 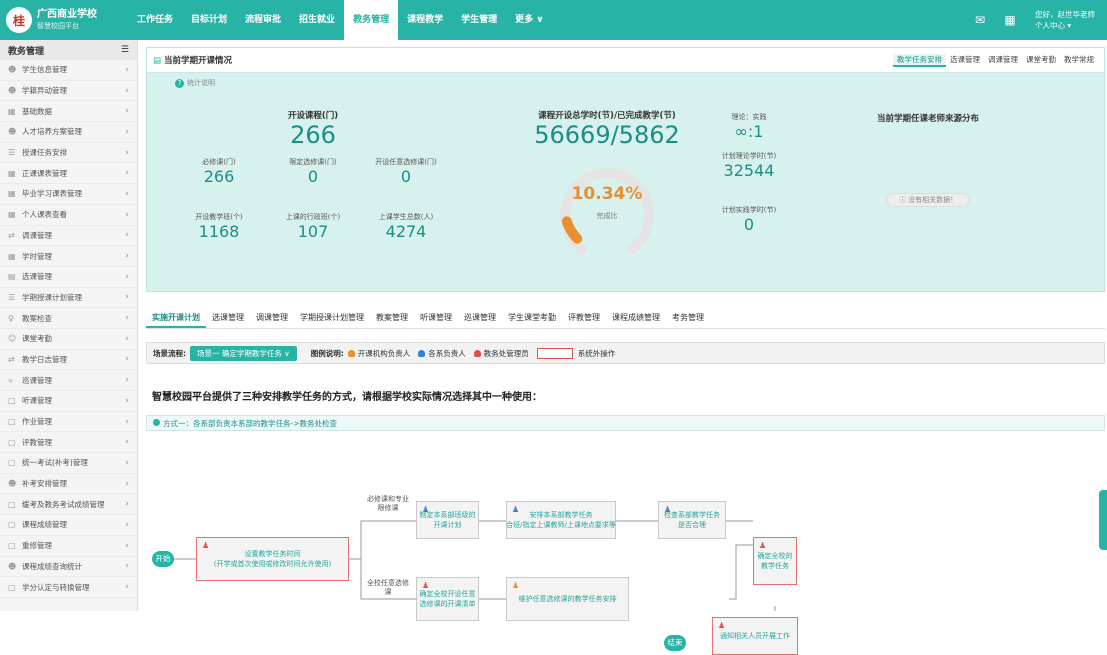 What do you see at coordinates (68, 360) in the screenshot?
I see `sidebar-item: ⇄ 教学日志管理 ›` at bounding box center [68, 360].